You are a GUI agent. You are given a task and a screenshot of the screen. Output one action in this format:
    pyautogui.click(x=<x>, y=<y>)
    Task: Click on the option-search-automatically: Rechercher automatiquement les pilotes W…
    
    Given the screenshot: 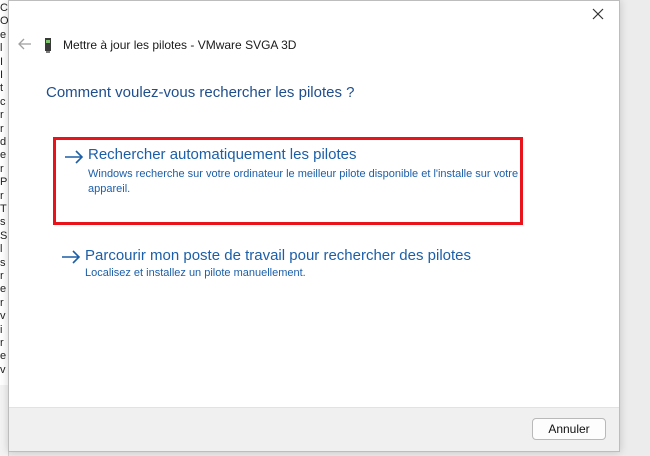 What is the action you would take?
    pyautogui.click(x=288, y=181)
    